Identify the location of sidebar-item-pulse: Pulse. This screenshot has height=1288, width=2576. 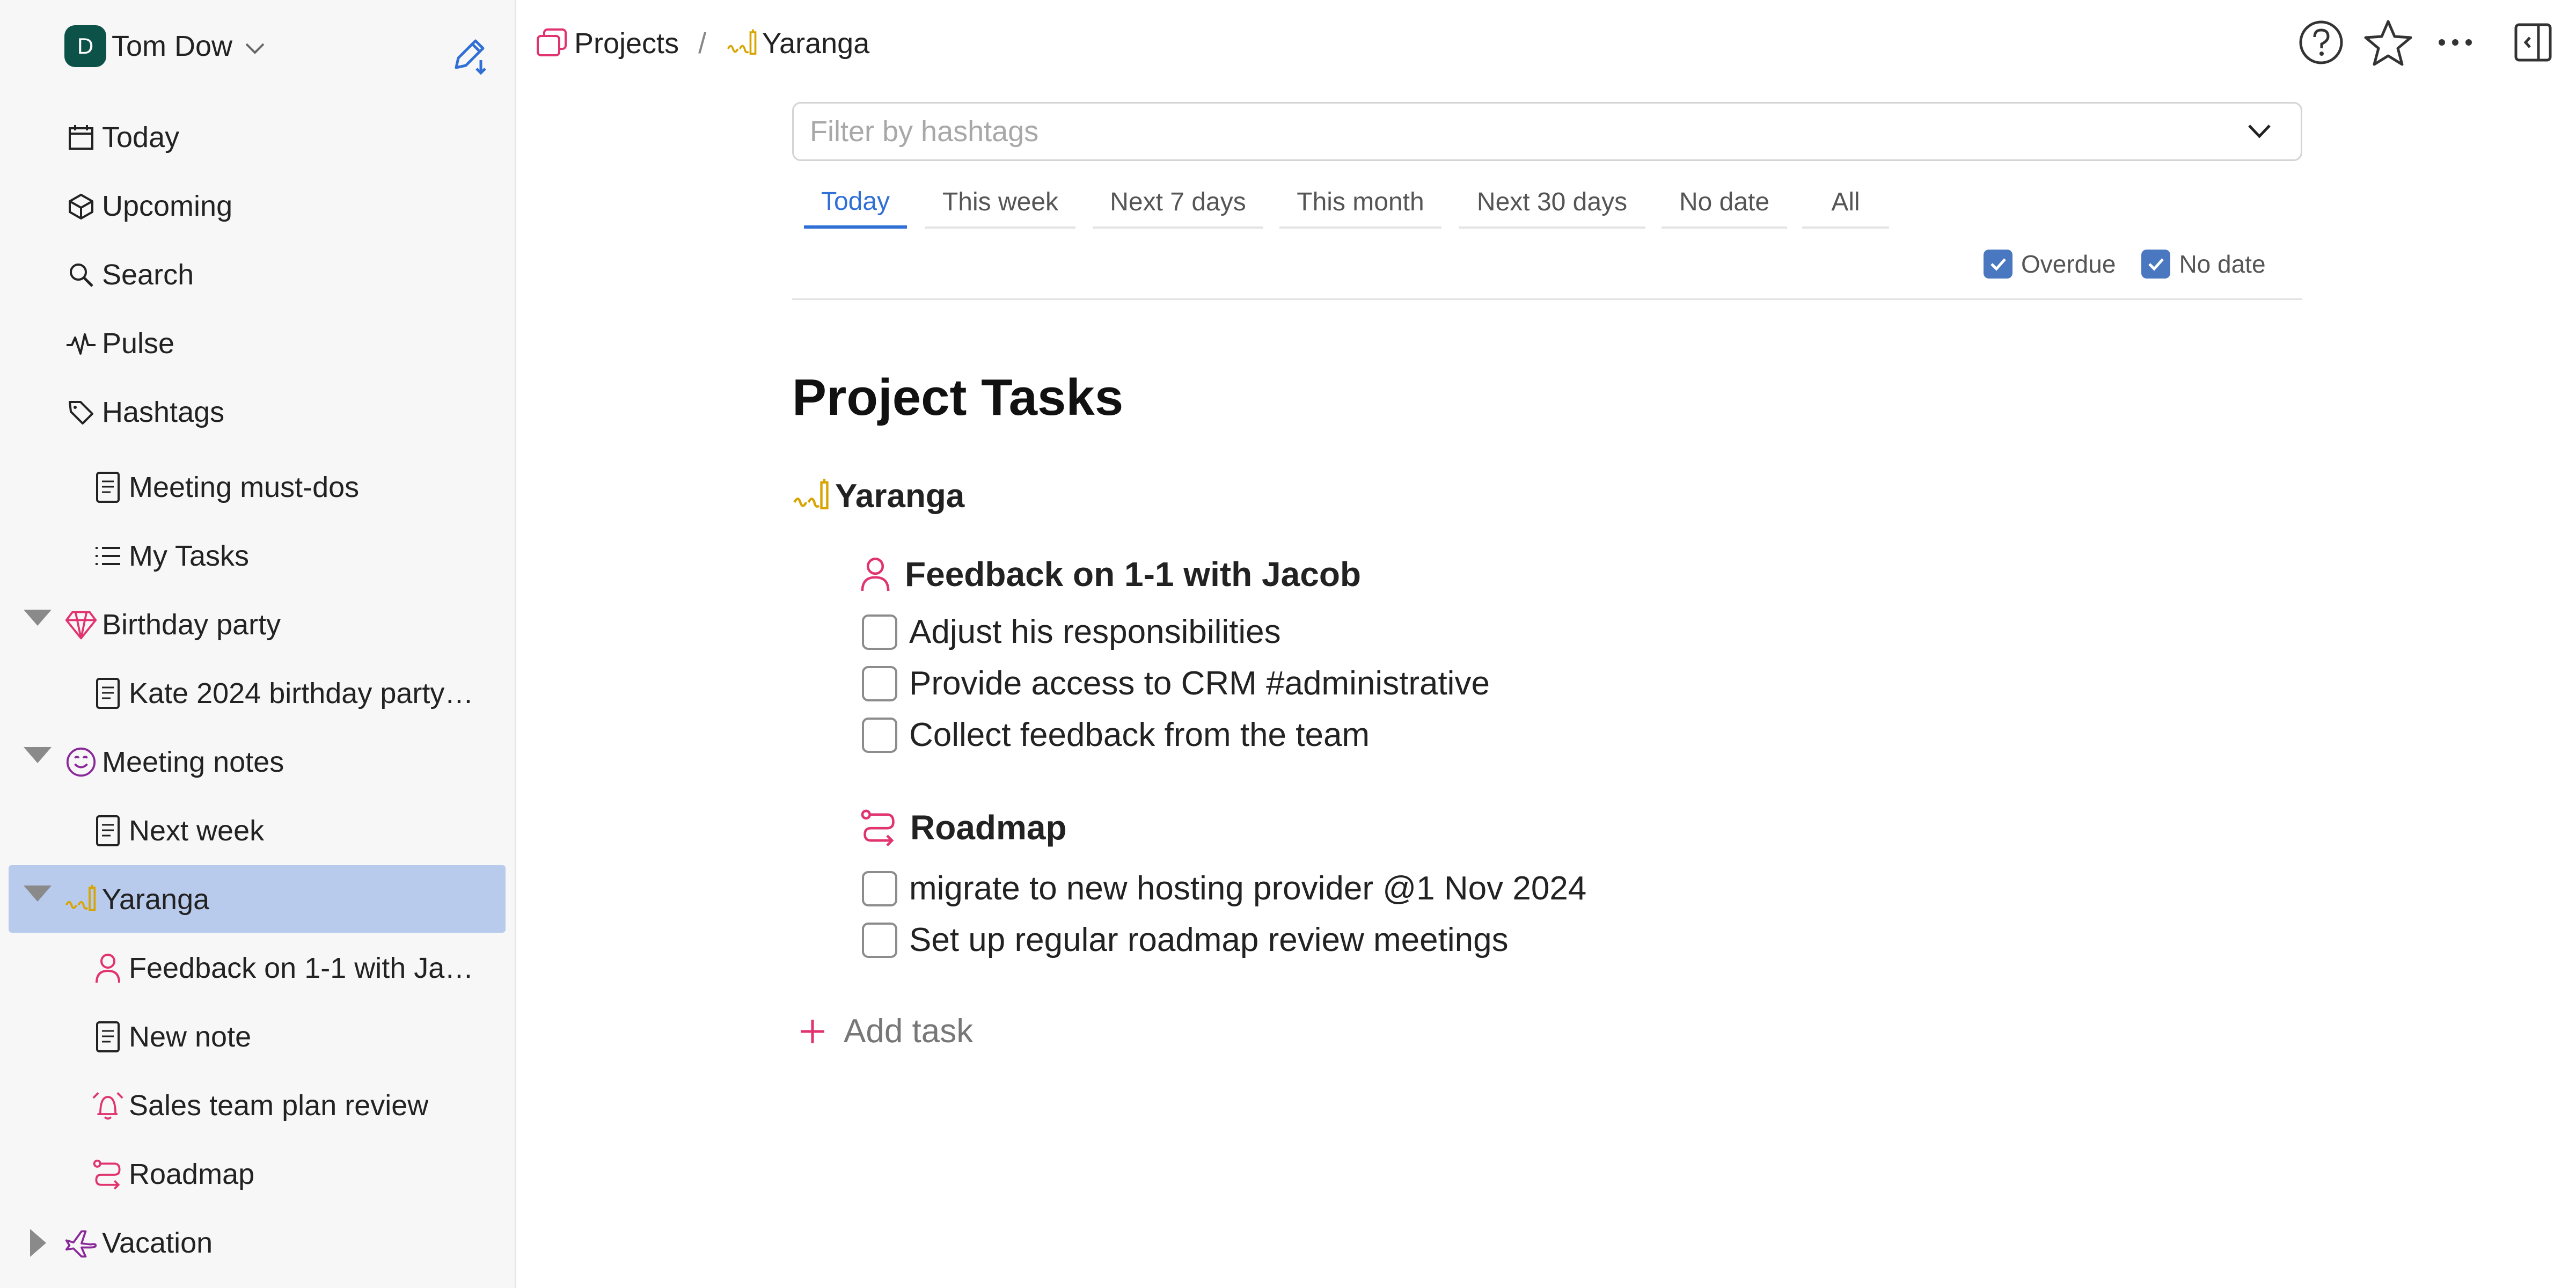
(119, 343).